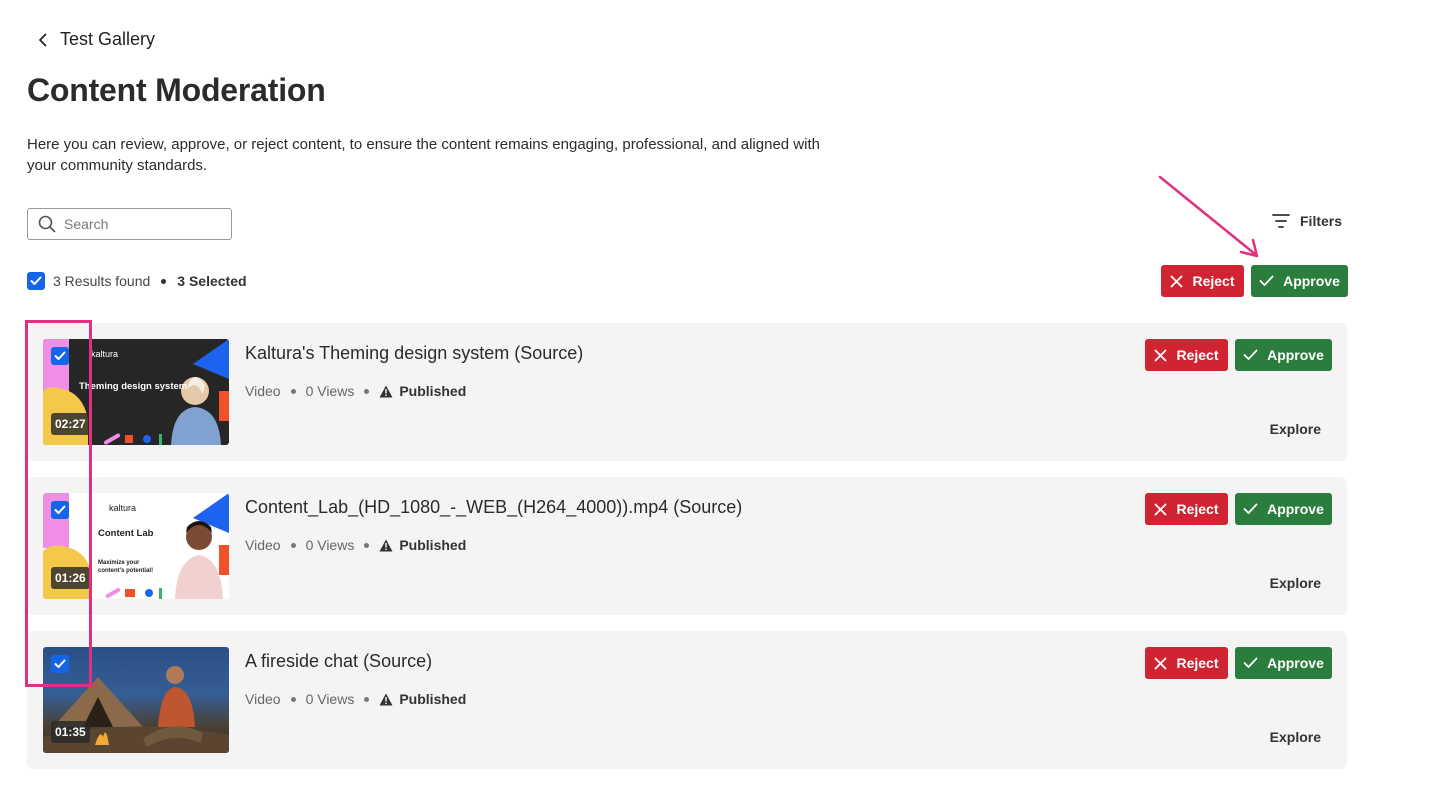 This screenshot has width=1430, height=785. I want to click on results-count: 3 Results found, so click(102, 281).